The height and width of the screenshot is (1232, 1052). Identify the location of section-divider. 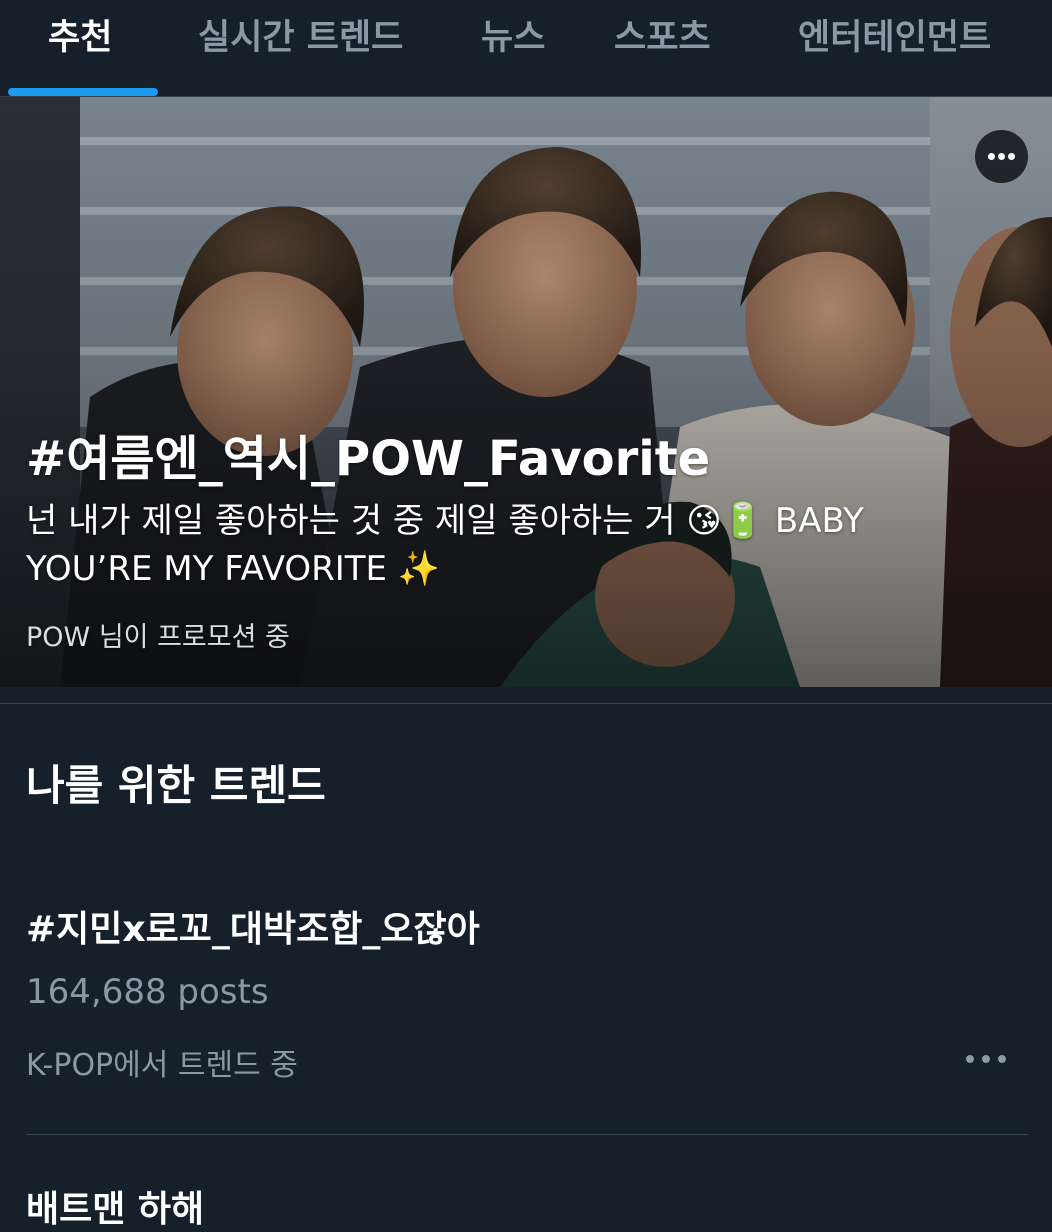
(526, 703).